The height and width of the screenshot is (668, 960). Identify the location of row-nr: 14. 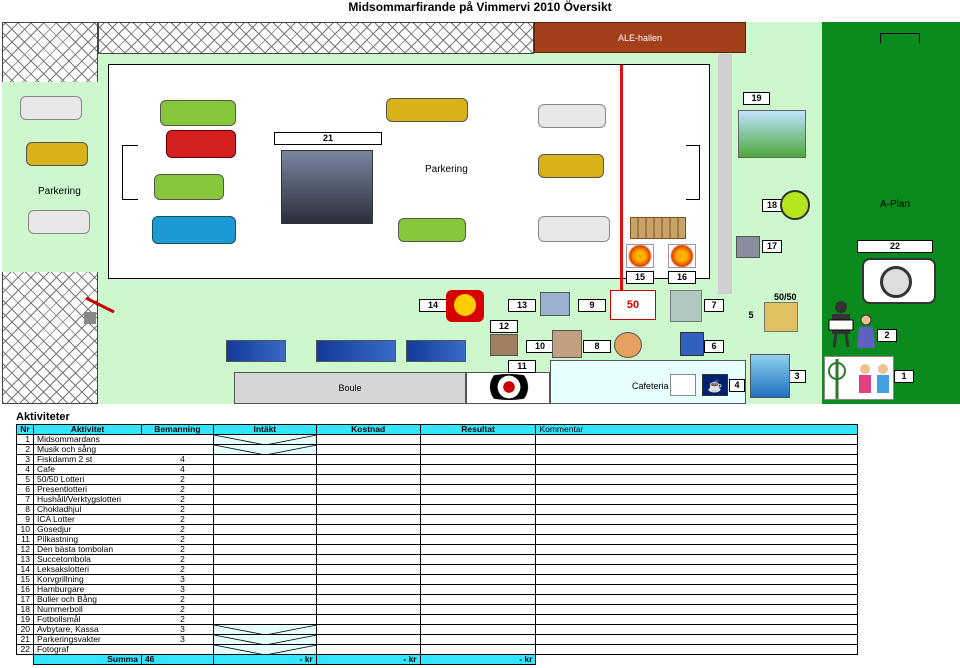
(25, 569).